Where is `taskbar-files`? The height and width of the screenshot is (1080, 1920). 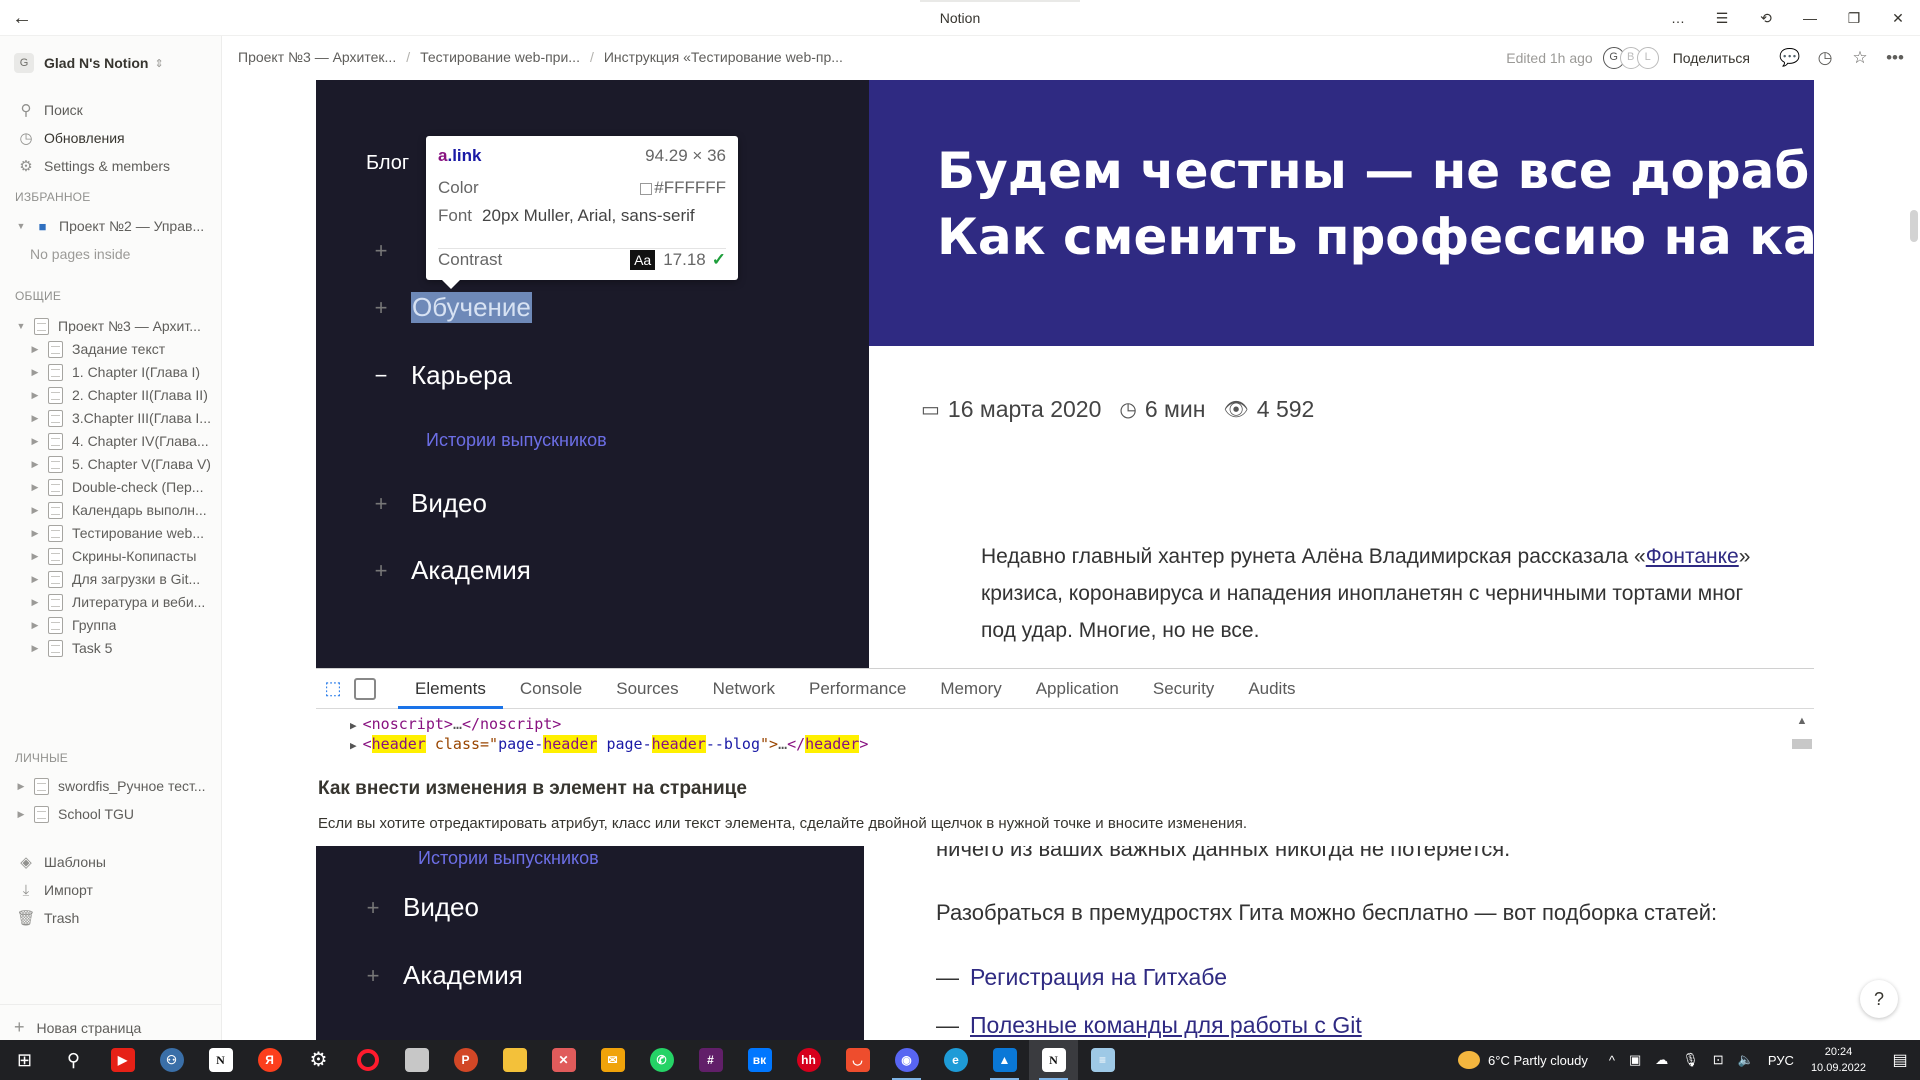 taskbar-files is located at coordinates (416, 1060).